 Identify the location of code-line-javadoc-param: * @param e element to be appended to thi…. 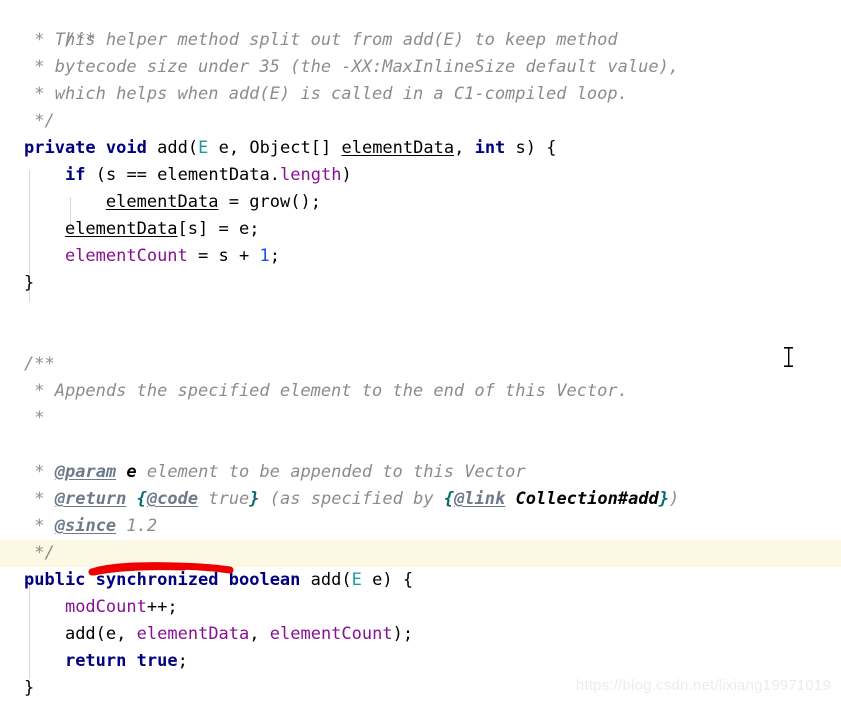
(420, 472).